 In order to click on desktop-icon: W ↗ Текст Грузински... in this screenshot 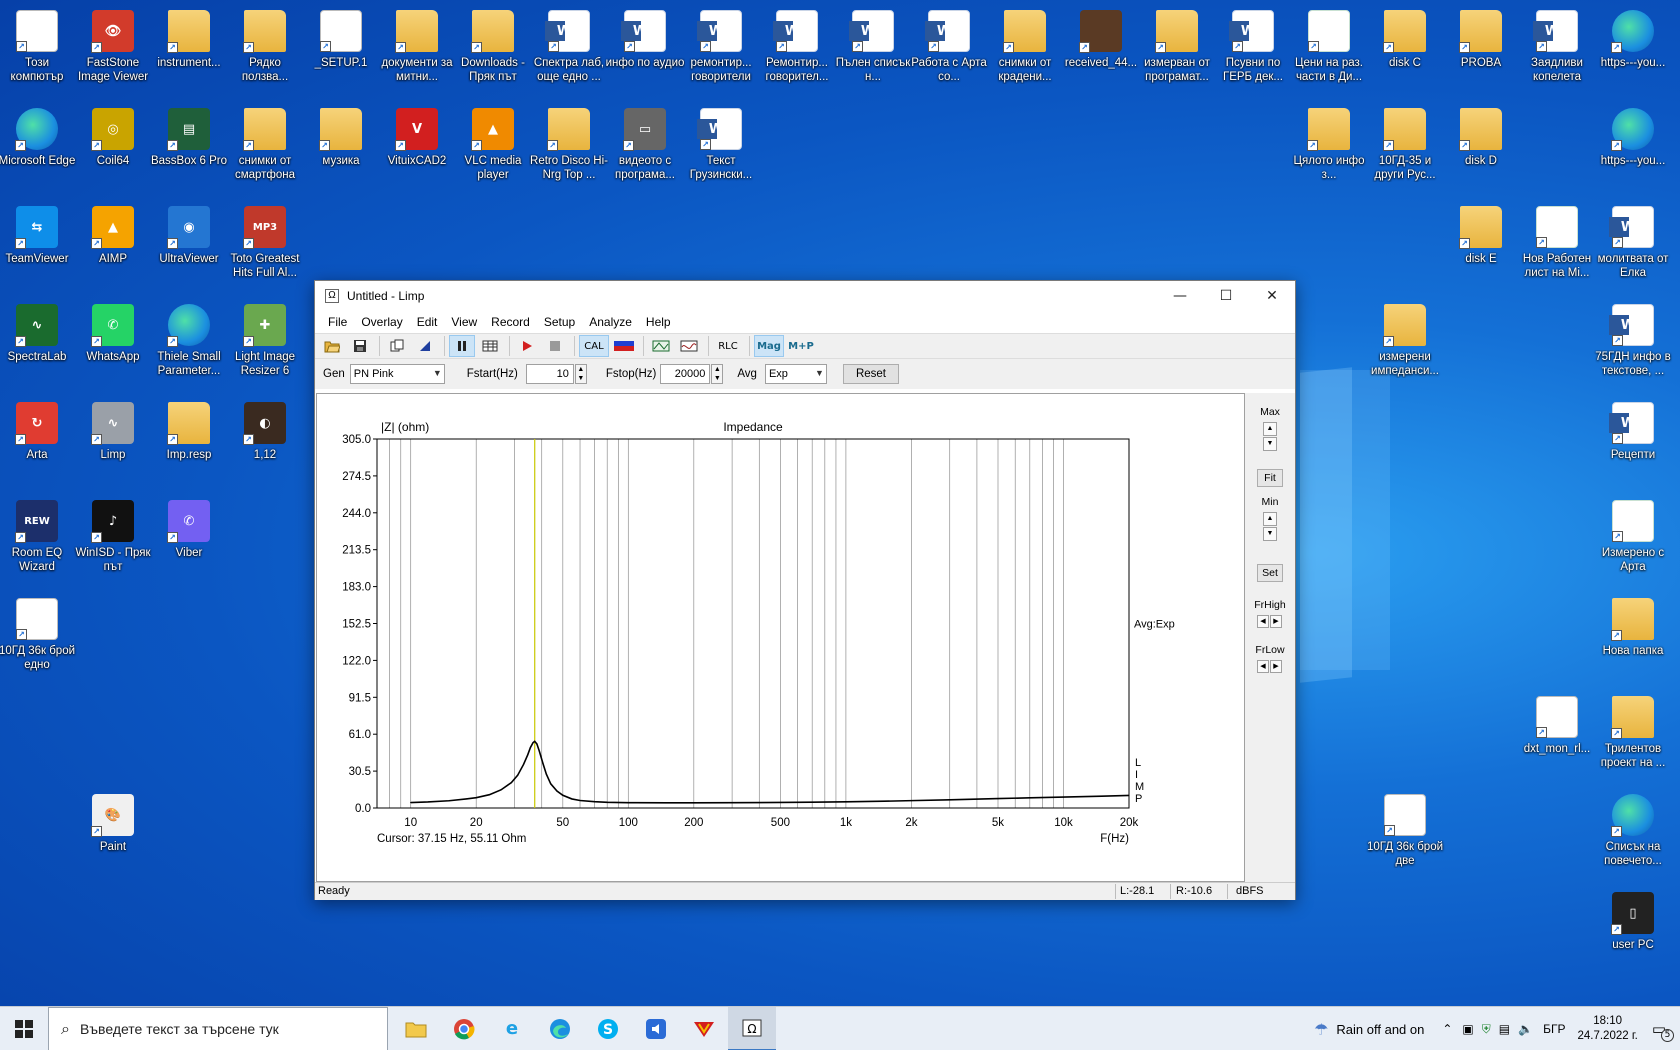, I will do `click(721, 149)`.